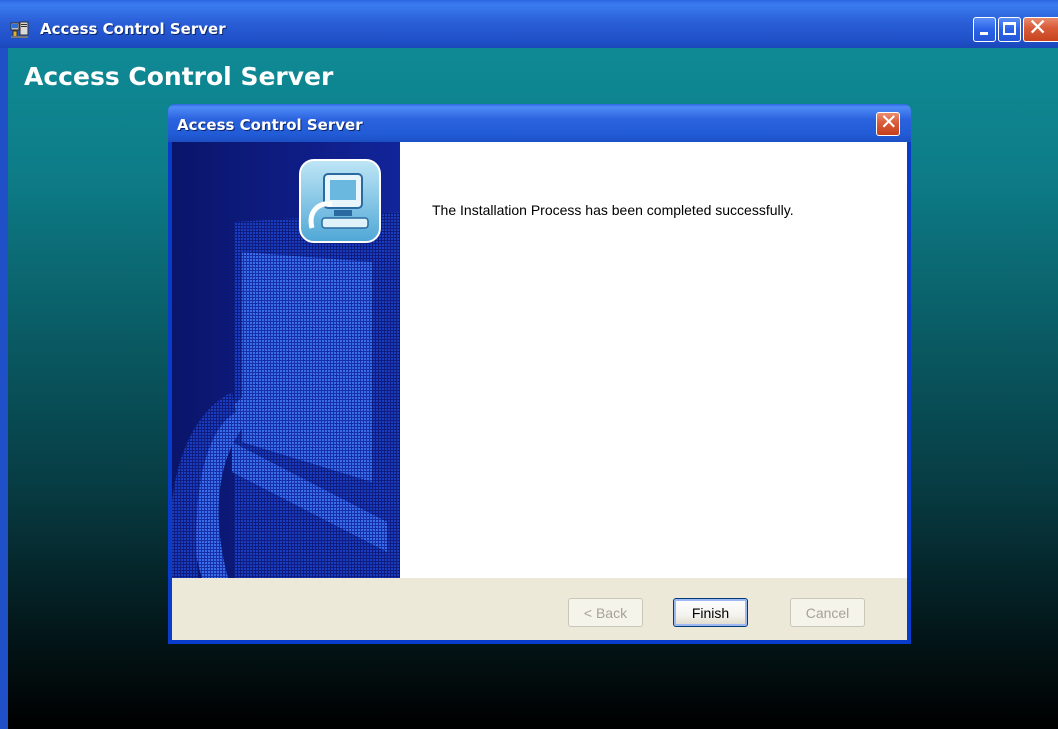 The image size is (1058, 729). I want to click on installer-app-icon, so click(20, 30).